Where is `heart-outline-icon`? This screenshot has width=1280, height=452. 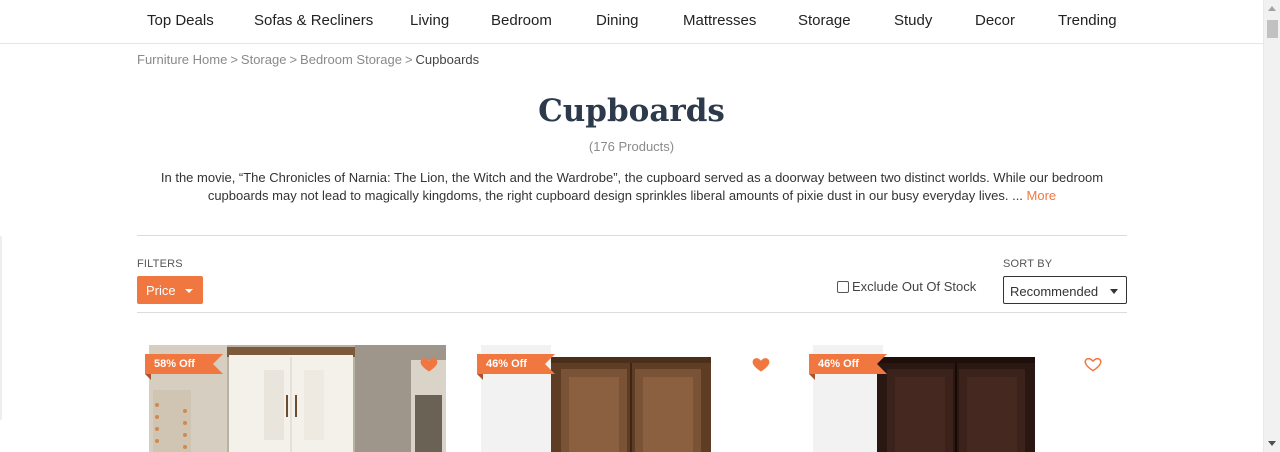
heart-outline-icon is located at coordinates (1093, 364).